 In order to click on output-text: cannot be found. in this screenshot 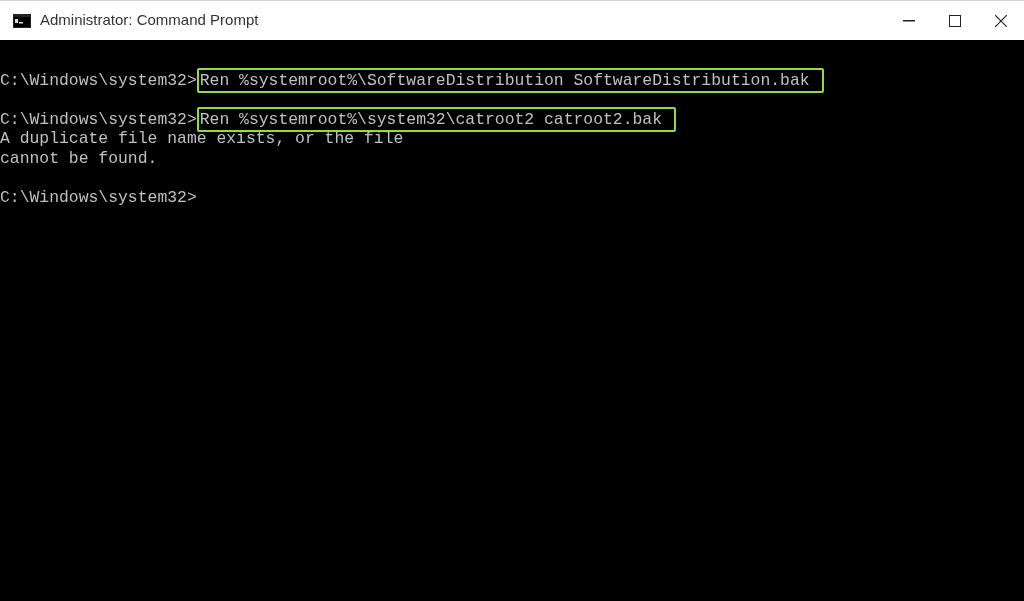, I will do `click(79, 158)`.